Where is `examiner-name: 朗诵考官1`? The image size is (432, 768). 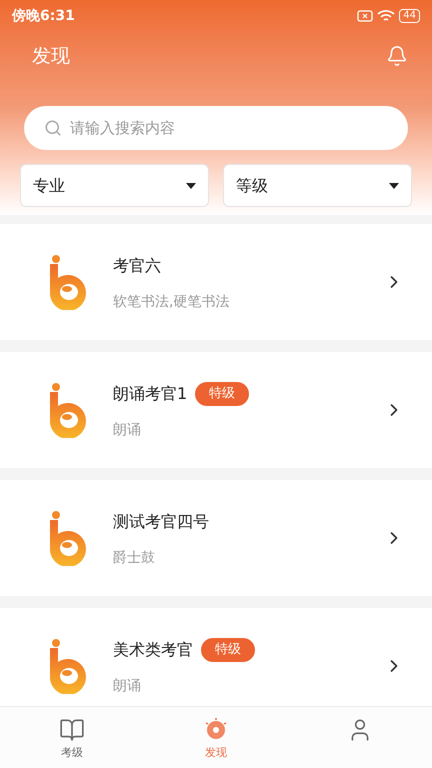 examiner-name: 朗诵考官1 is located at coordinates (150, 394).